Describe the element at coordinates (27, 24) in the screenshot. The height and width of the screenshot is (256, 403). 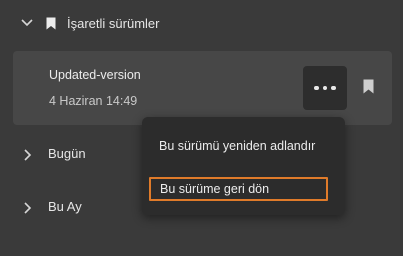
I see `chevron-down-icon` at that location.